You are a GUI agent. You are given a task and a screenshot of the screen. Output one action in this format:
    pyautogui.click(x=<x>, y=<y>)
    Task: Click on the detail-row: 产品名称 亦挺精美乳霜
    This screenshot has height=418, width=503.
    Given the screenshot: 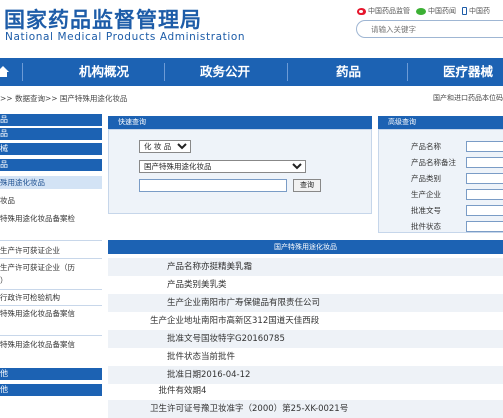 What is the action you would take?
    pyautogui.click(x=305, y=267)
    